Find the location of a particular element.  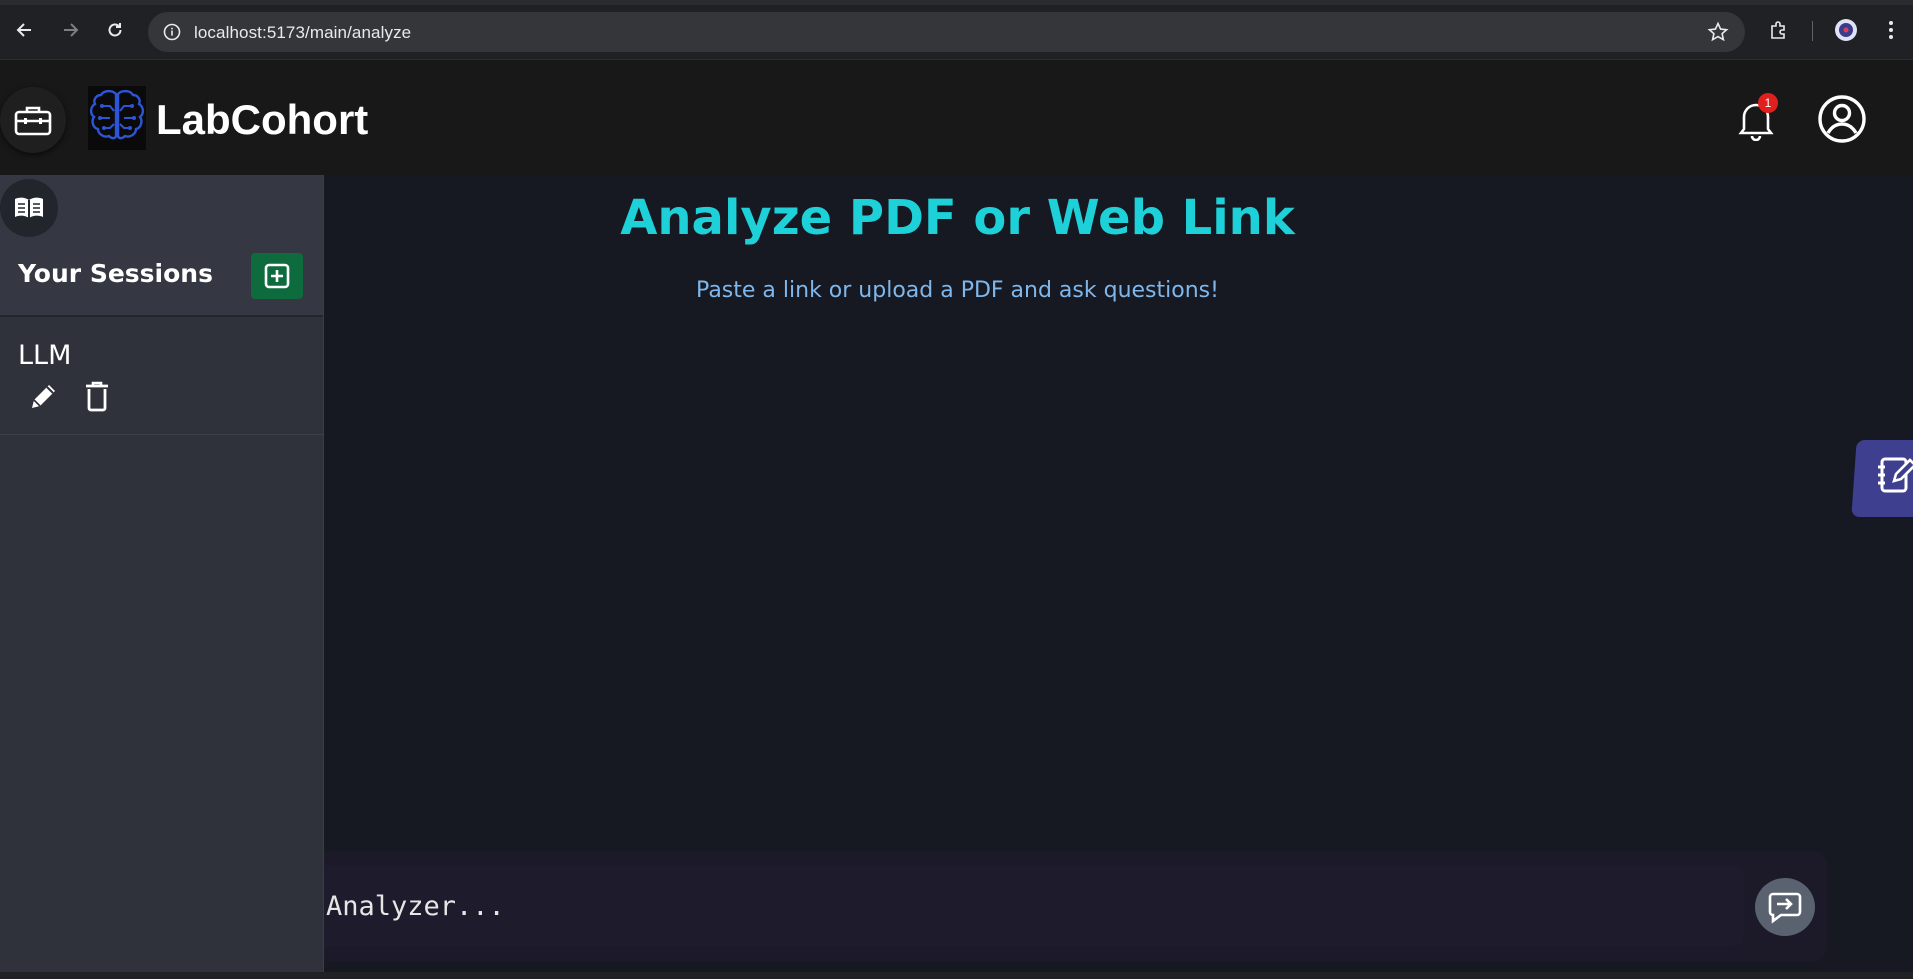

extensions-icon is located at coordinates (1779, 30).